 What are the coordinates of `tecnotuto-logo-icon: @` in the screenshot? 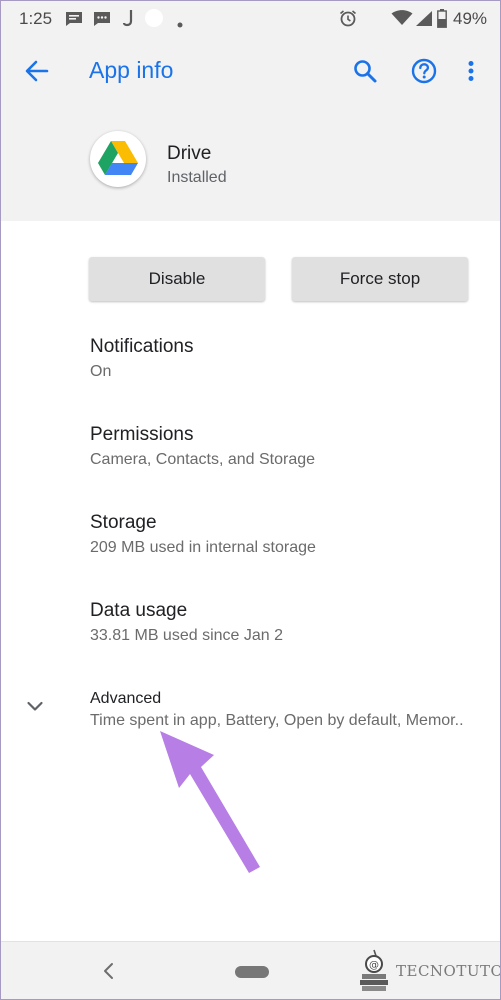 It's located at (374, 973).